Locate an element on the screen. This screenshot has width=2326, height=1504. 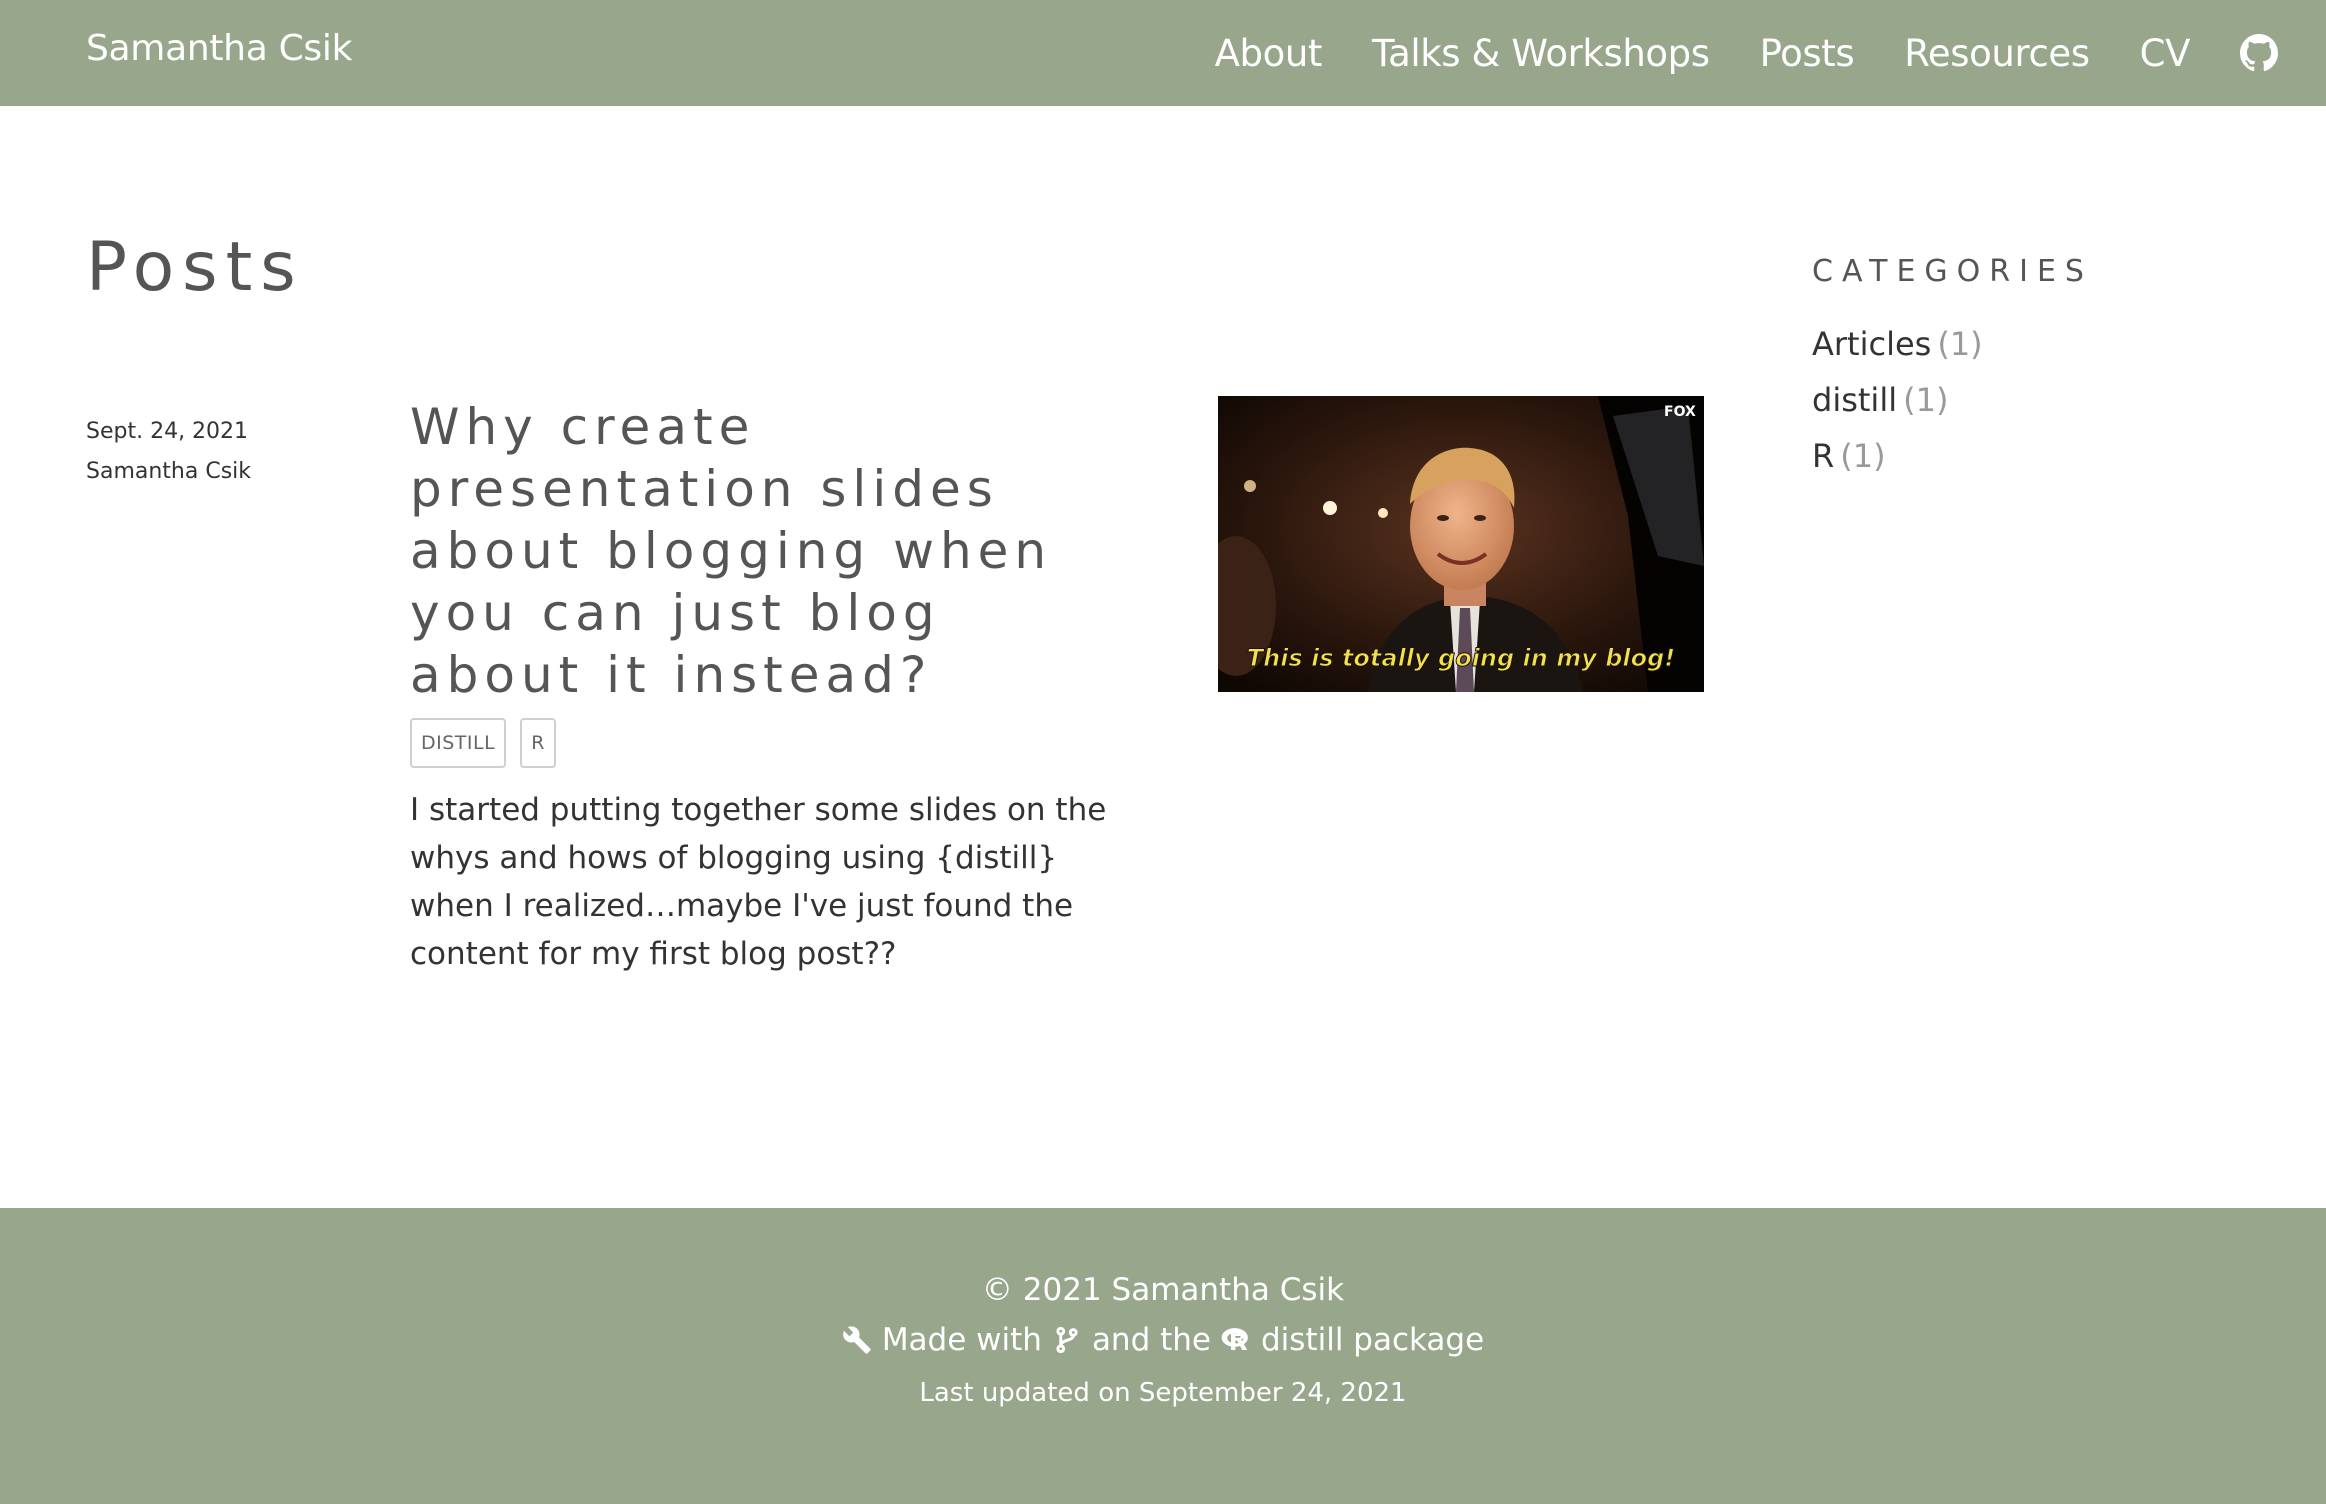
category-r: R (1) is located at coordinates (2042, 456).